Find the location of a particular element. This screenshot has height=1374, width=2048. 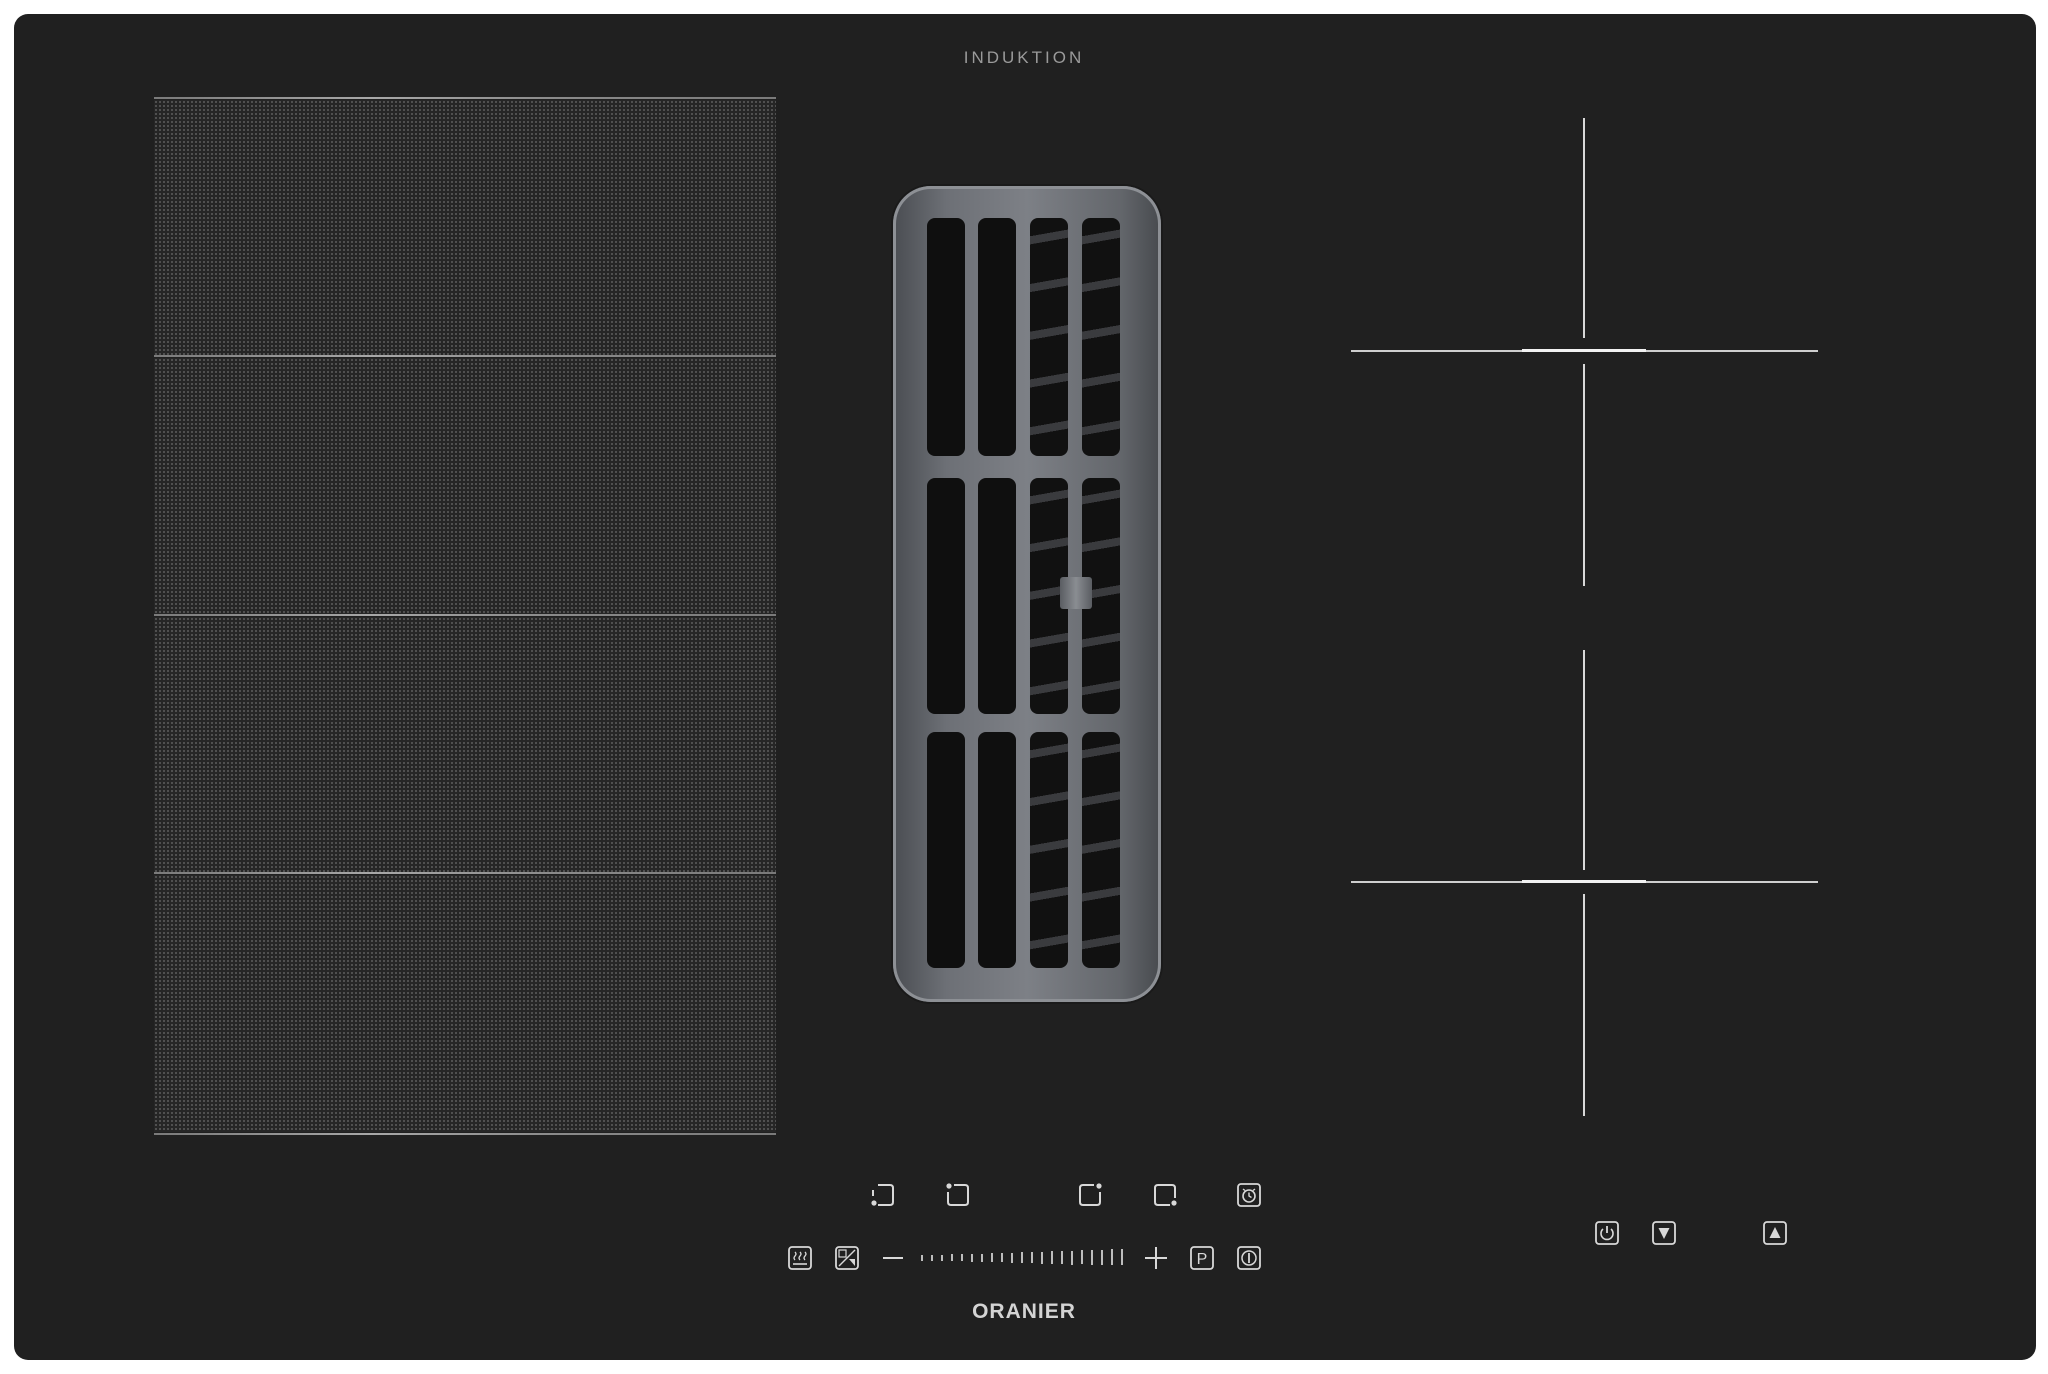

svg-text: P is located at coordinates (1202, 1259).